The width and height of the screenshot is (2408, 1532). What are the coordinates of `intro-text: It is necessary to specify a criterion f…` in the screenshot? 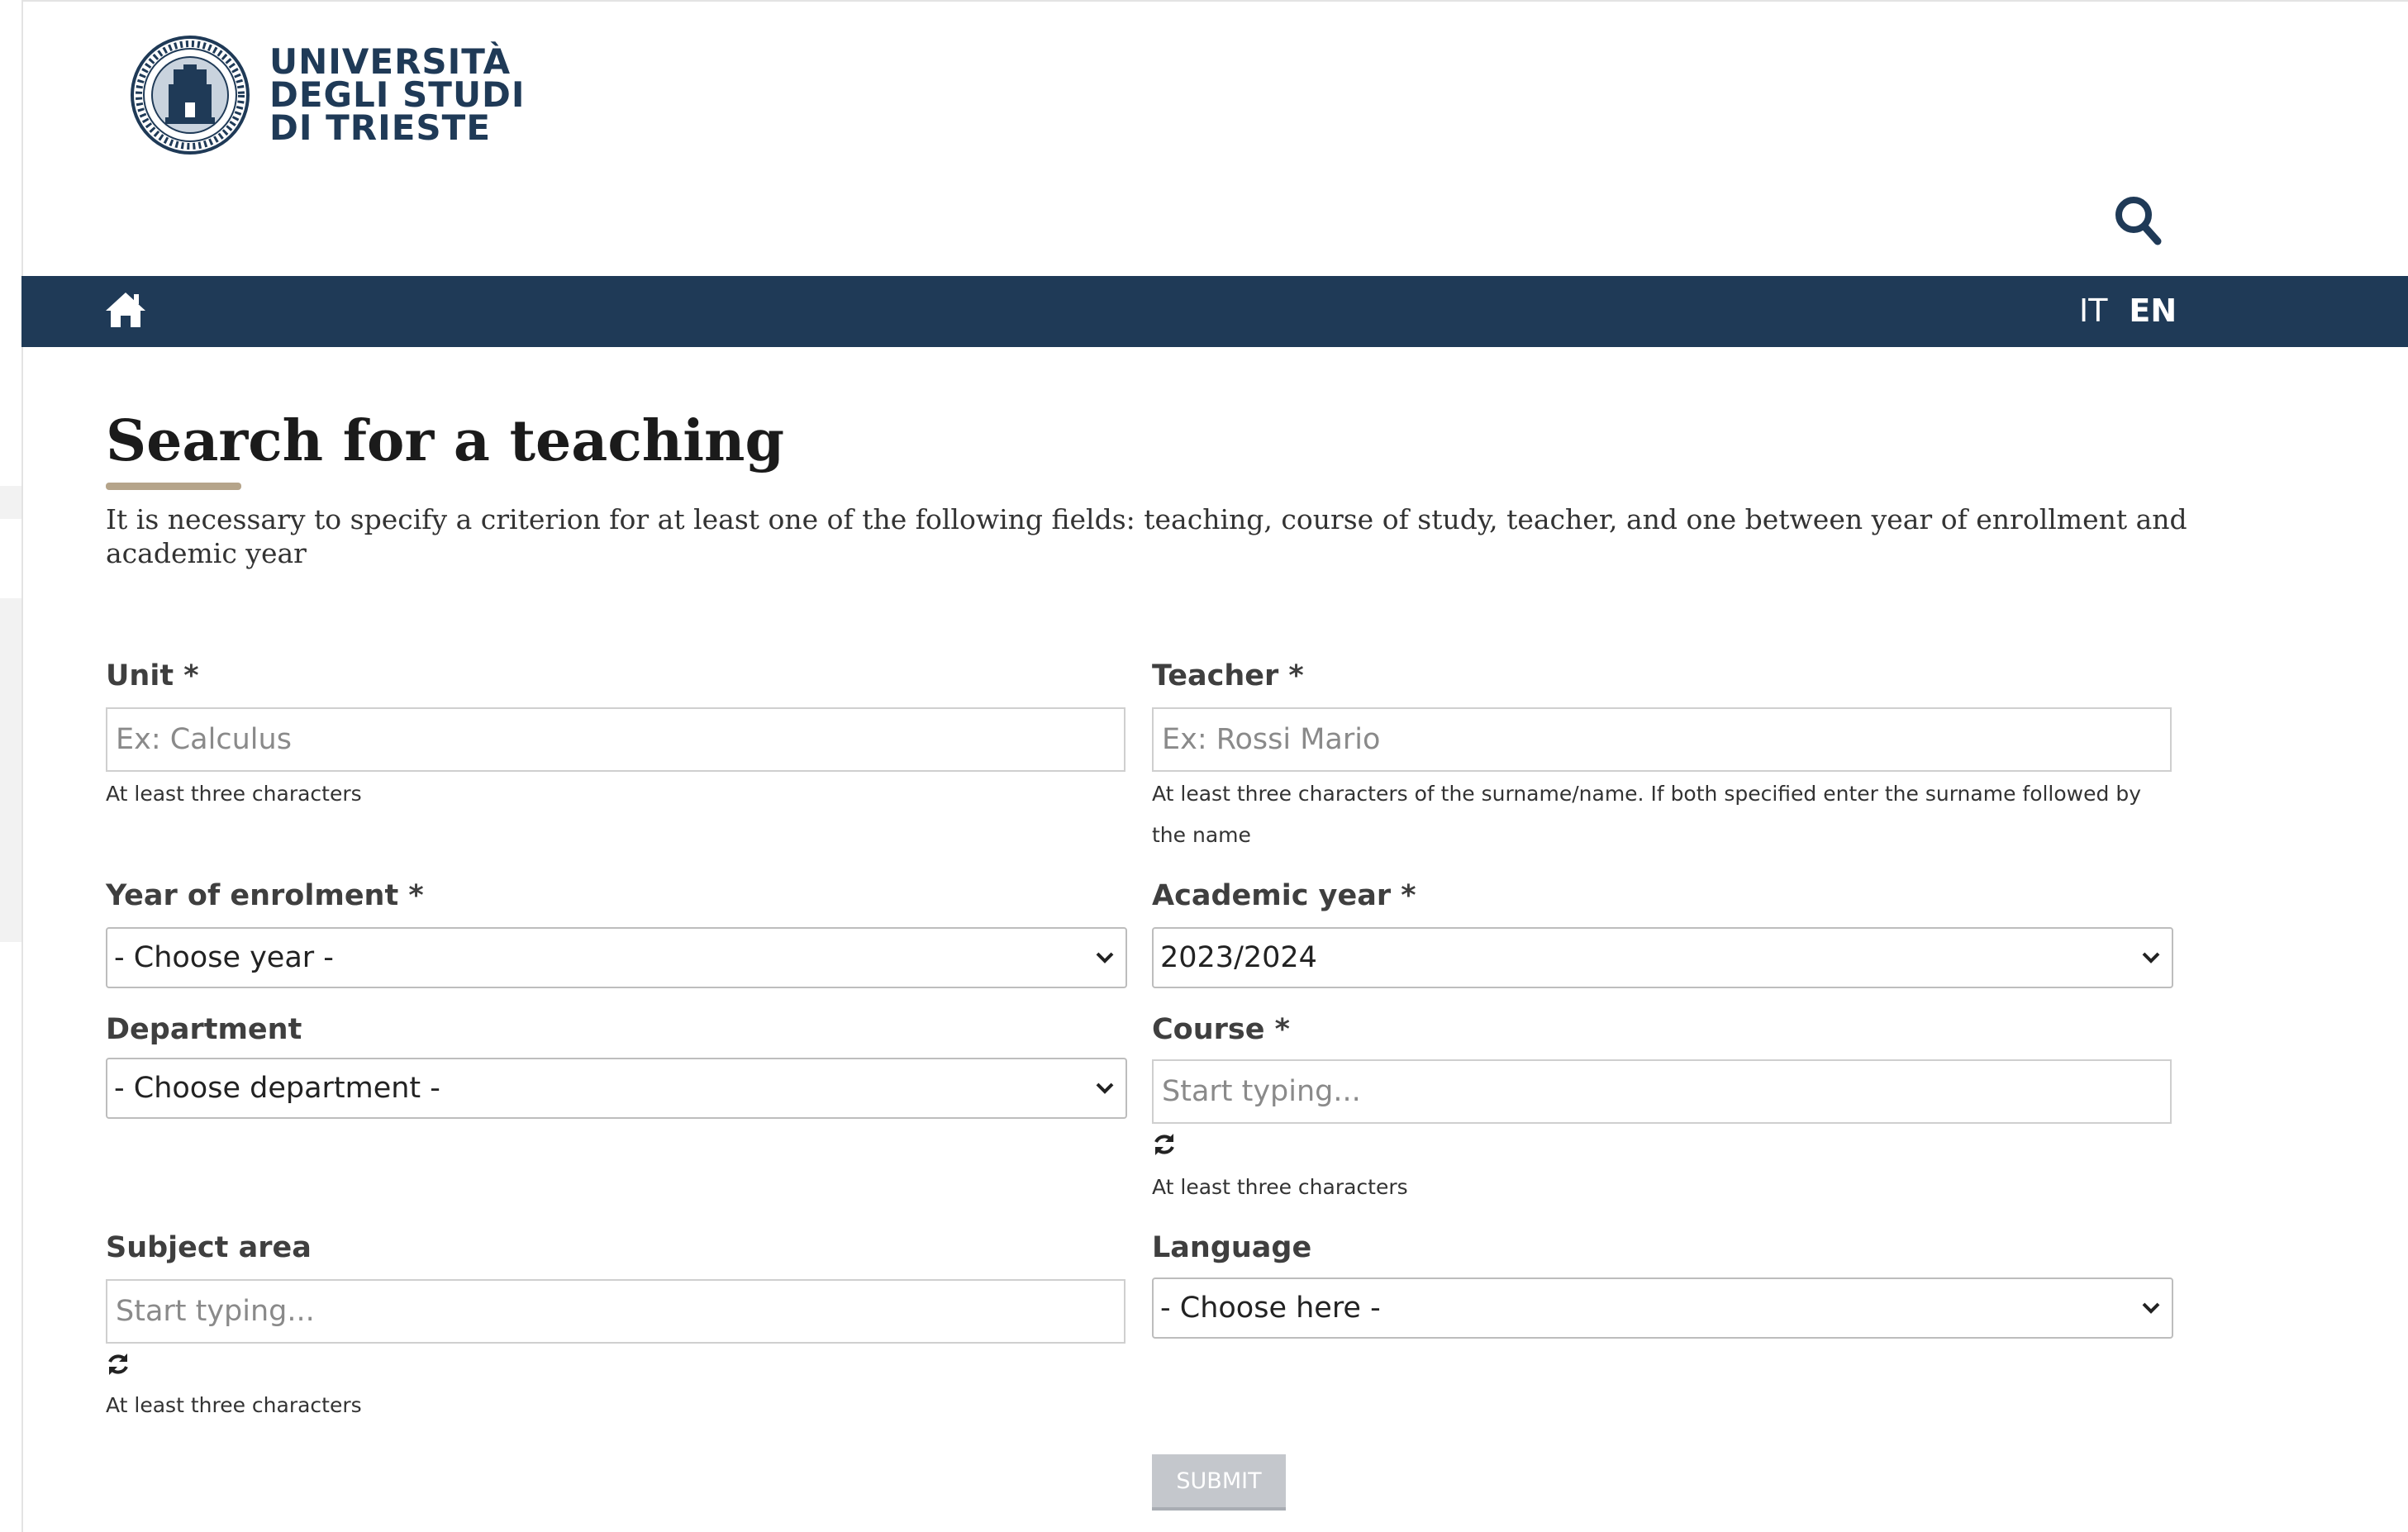 It's located at (1146, 536).